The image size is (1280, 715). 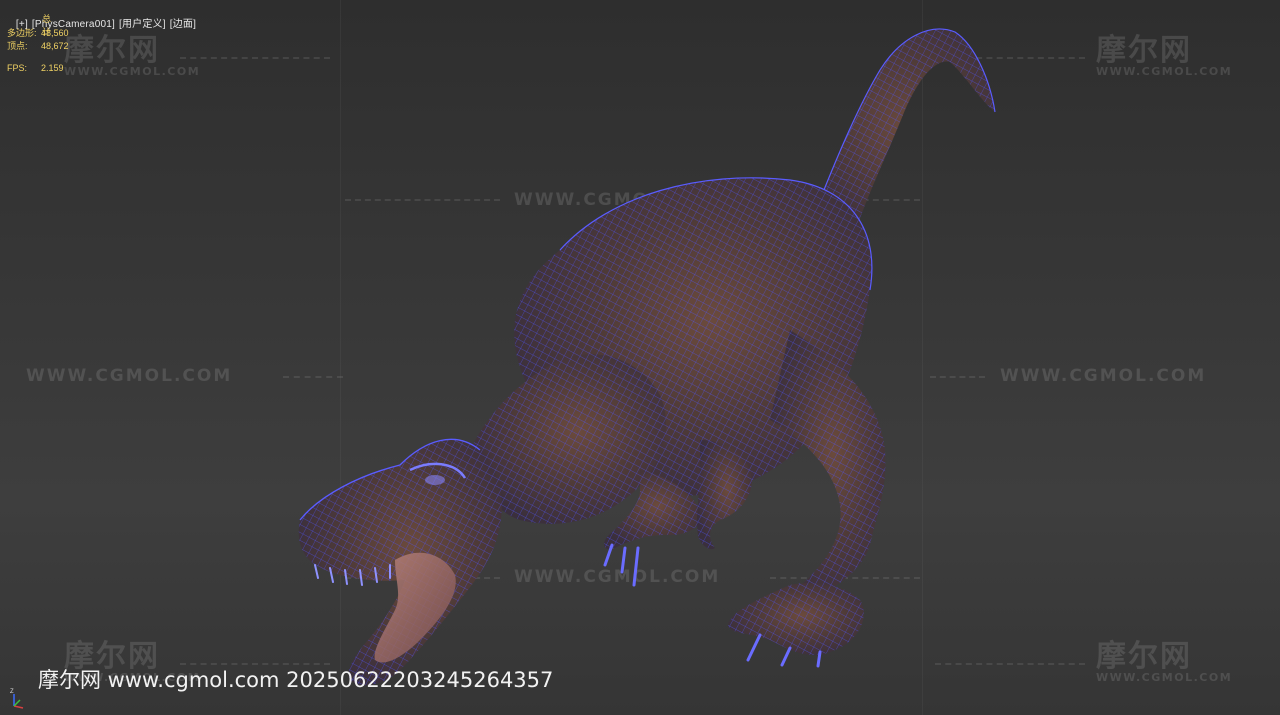 What do you see at coordinates (22, 33) in the screenshot?
I see `stats-polygons-label: 多边形:` at bounding box center [22, 33].